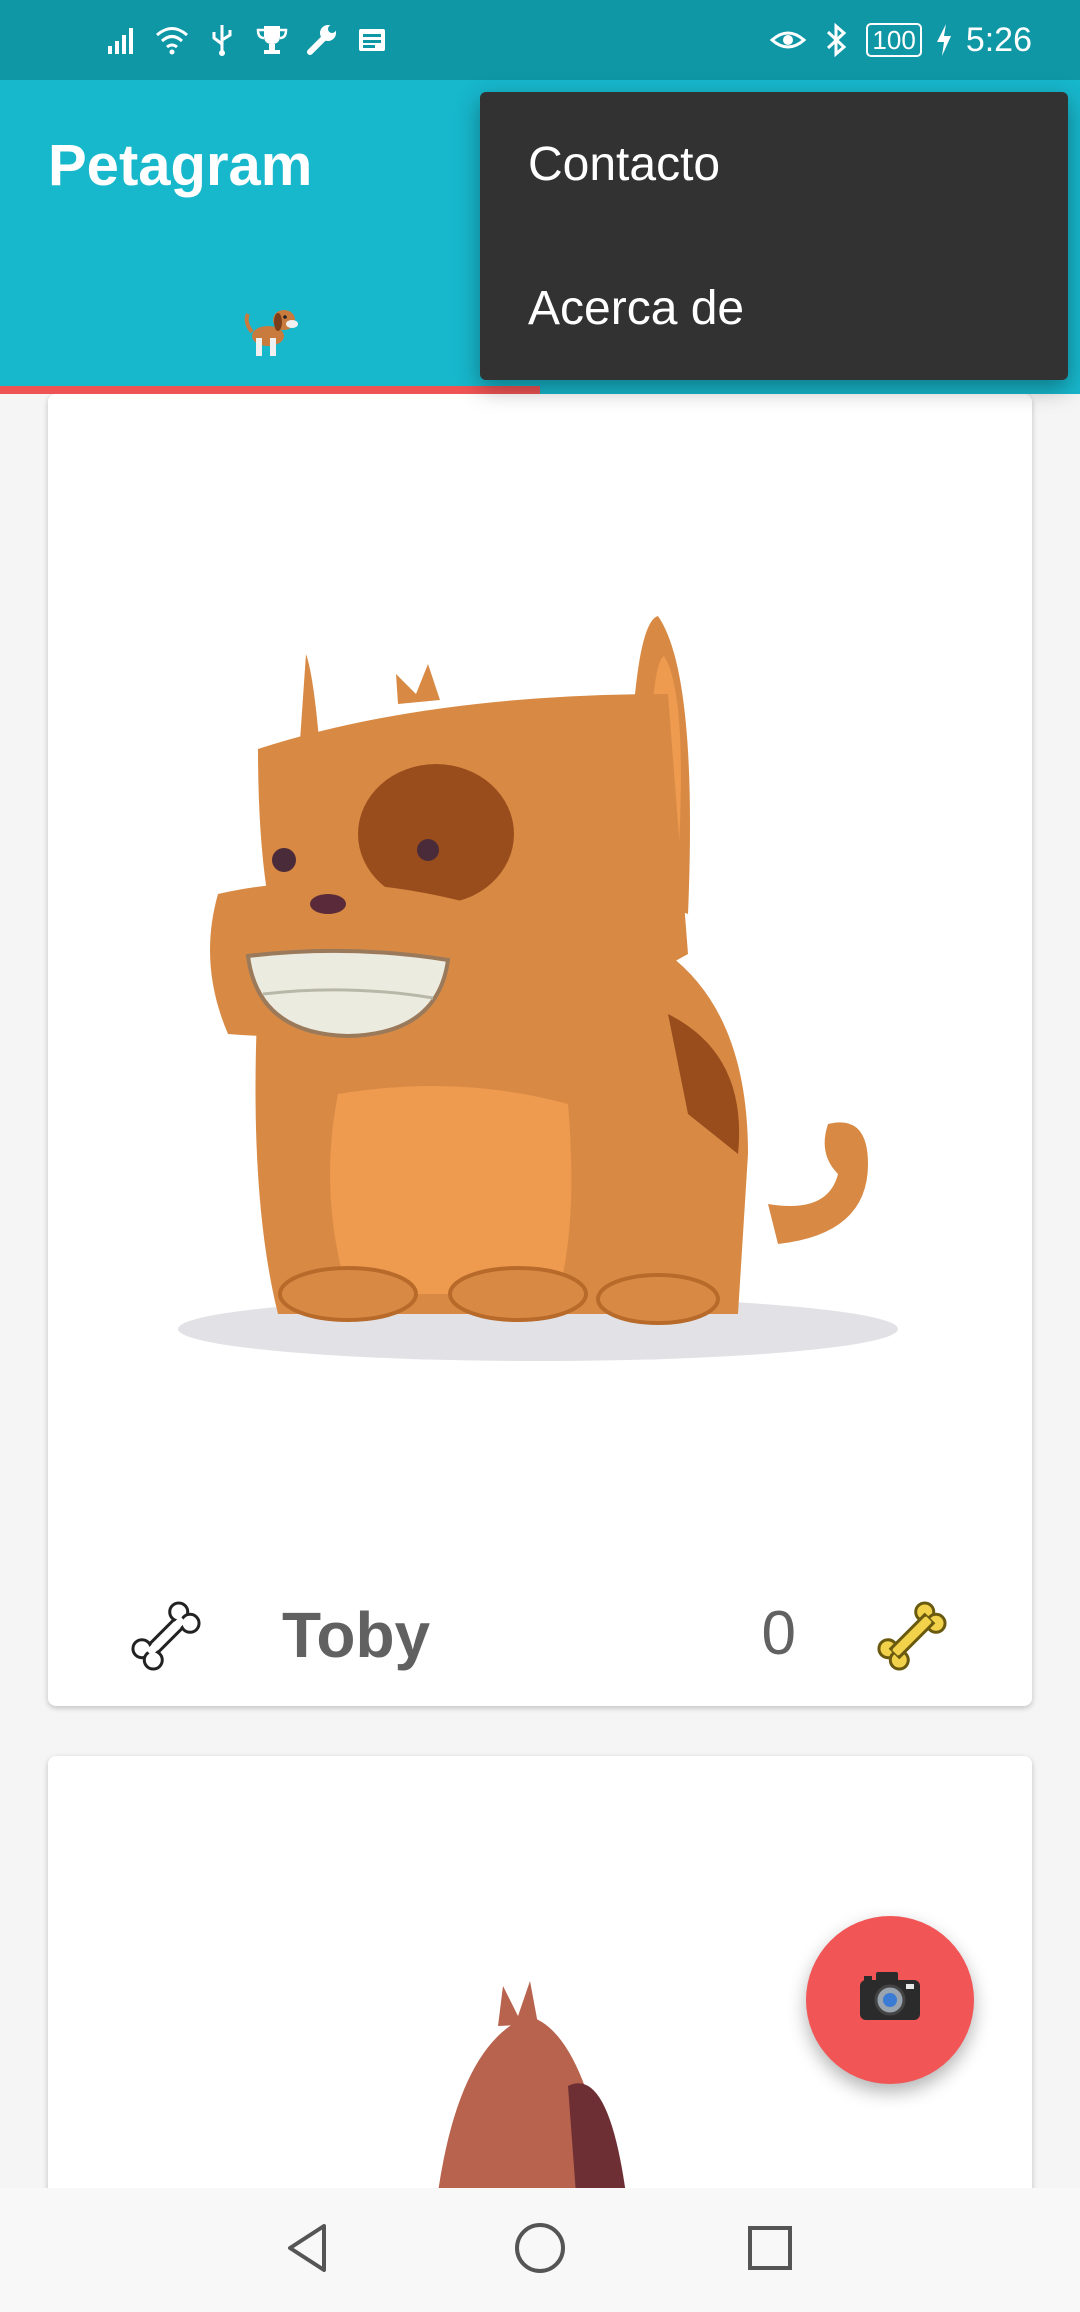 This screenshot has width=1080, height=2312. I want to click on news-icon, so click(372, 40).